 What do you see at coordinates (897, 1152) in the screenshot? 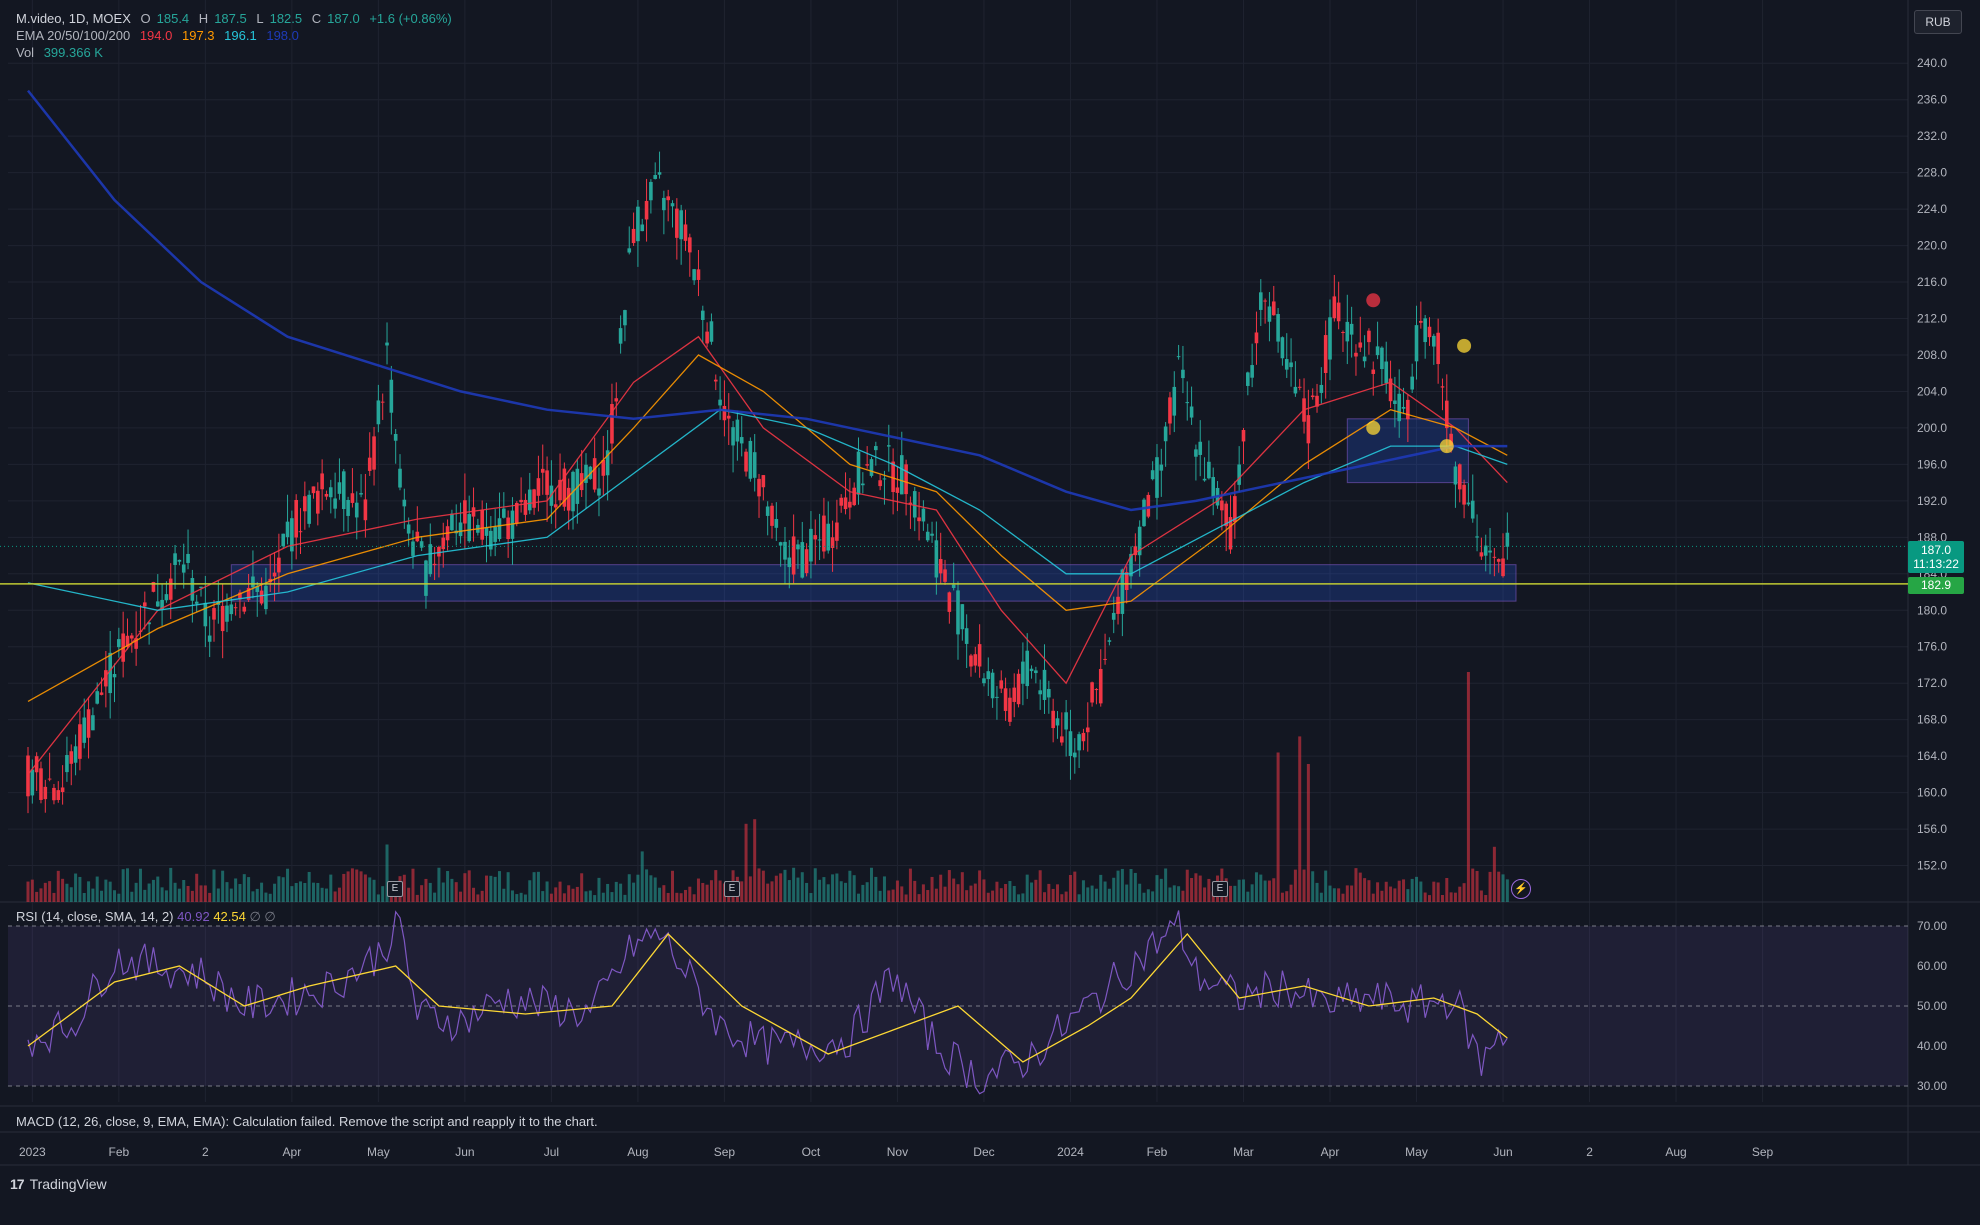
I see `time-tick-label: Nov` at bounding box center [897, 1152].